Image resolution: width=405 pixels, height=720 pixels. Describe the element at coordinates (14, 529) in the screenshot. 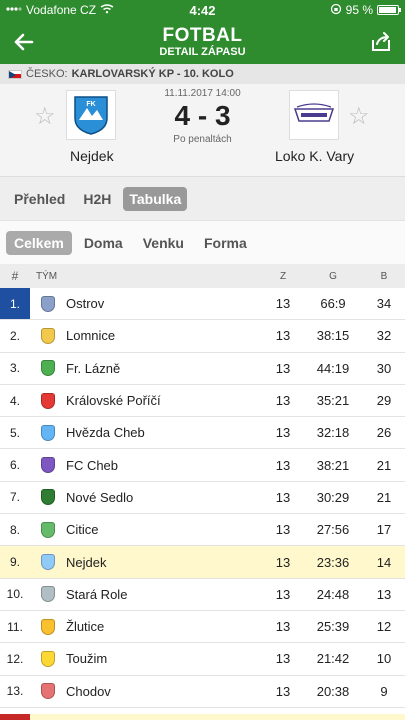

I see `row-rank: 8.` at that location.